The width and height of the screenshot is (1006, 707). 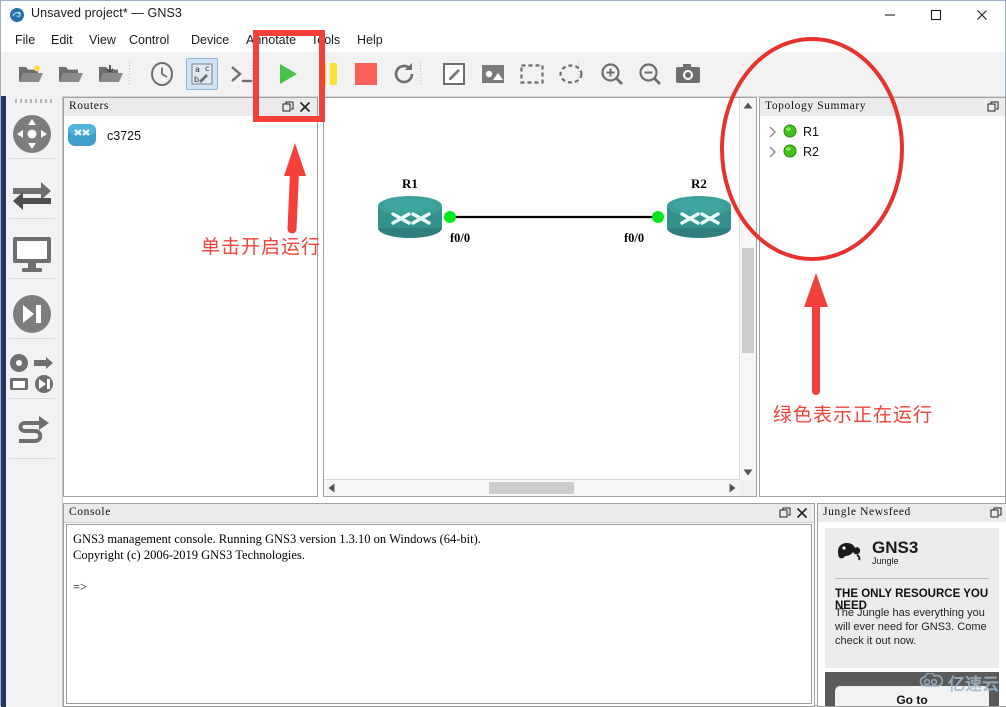 What do you see at coordinates (328, 74) in the screenshot?
I see `suspend-all-button` at bounding box center [328, 74].